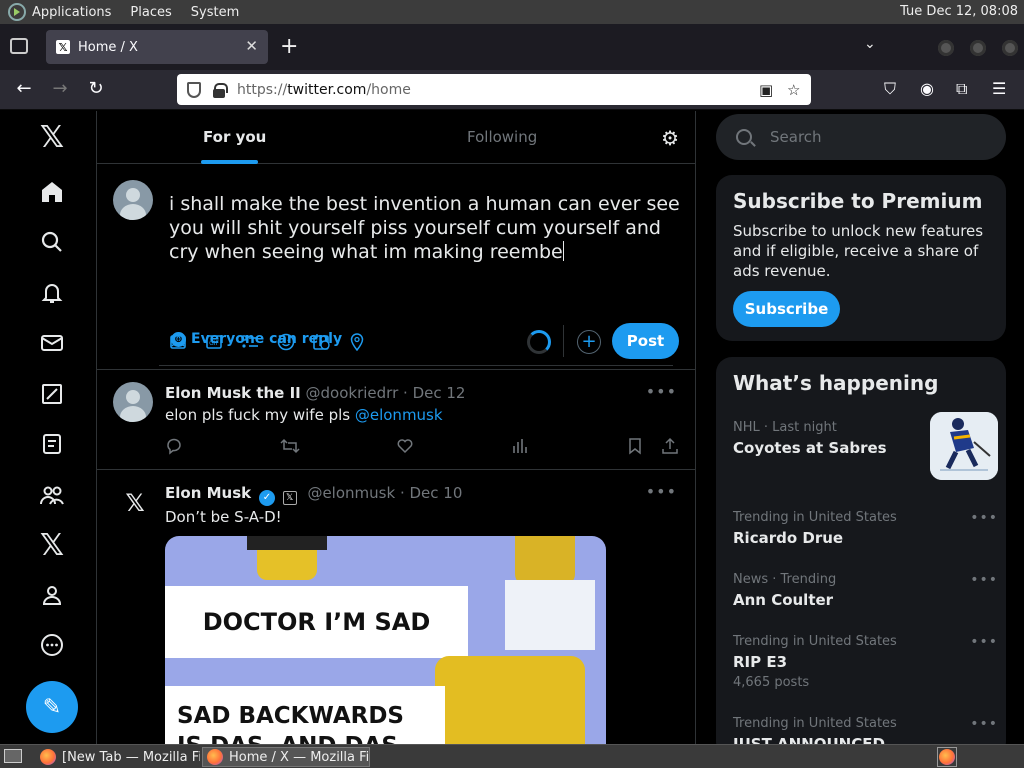  I want to click on tweet-author-avatar-x-logo: 𝕏, so click(135, 503).